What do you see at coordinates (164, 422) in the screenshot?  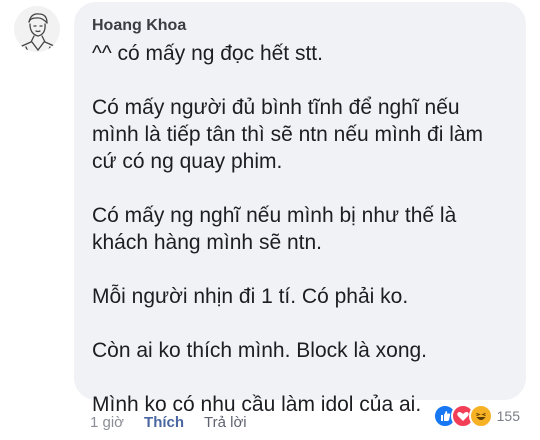 I see `like-button: Thích` at bounding box center [164, 422].